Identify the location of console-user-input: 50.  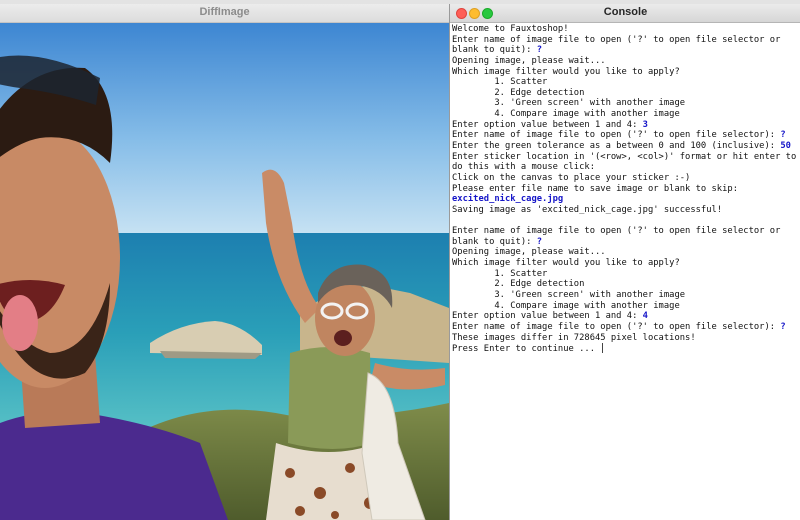
(785, 146).